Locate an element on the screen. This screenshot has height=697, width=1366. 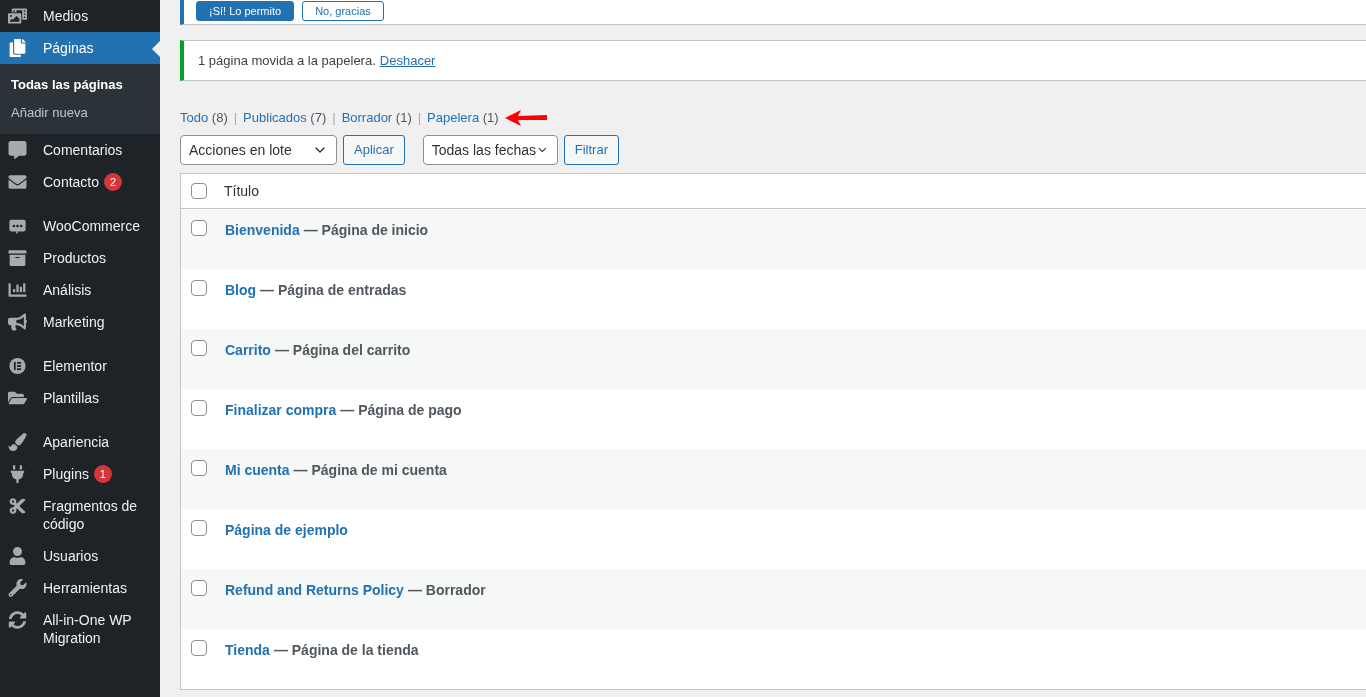
sidebar-item: Comentarios is located at coordinates (80, 150).